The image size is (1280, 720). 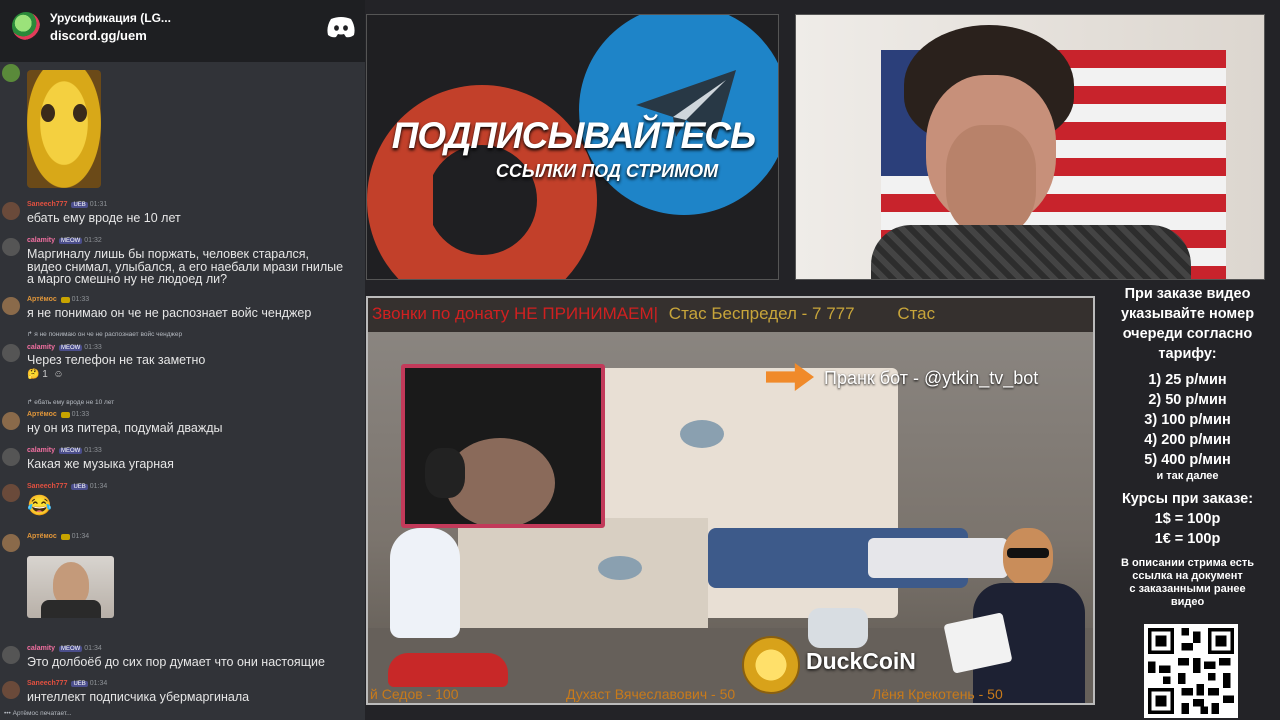 I want to click on invite-link: discord.gg/uem, so click(x=98, y=35).